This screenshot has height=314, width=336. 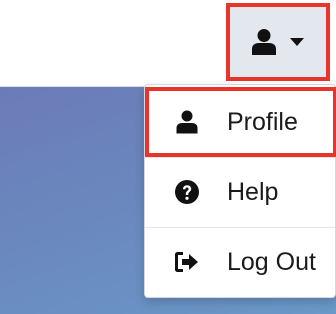 I want to click on menu-item-label: Help, so click(x=253, y=191).